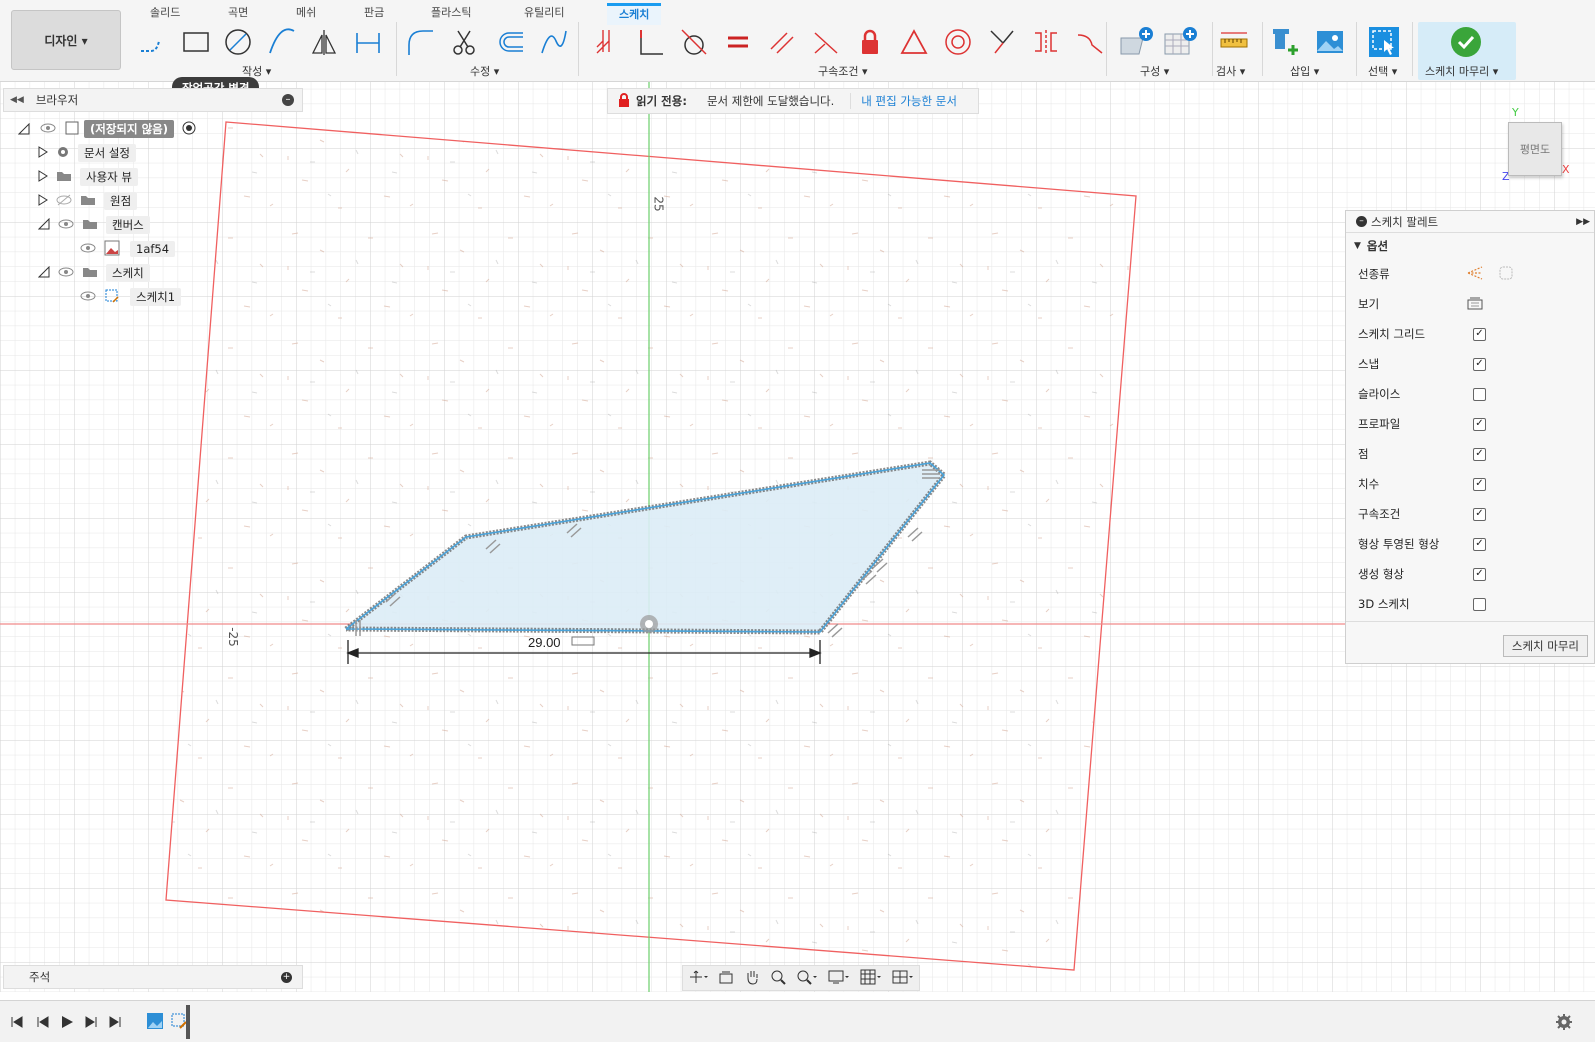 Image resolution: width=1595 pixels, height=1042 pixels. Describe the element at coordinates (1330, 42) in the screenshot. I see `insert-image-icon` at that location.